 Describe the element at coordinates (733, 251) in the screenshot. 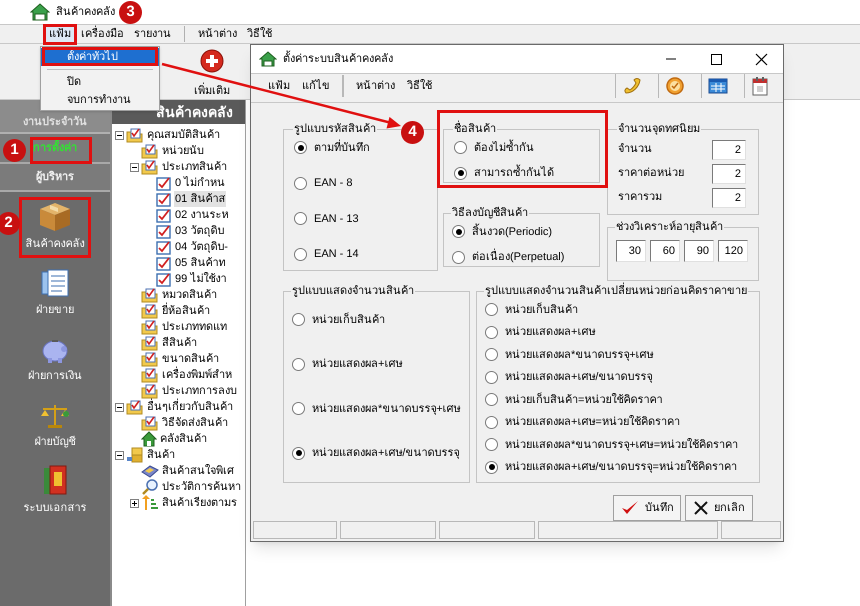

I see `number-field: 120` at that location.